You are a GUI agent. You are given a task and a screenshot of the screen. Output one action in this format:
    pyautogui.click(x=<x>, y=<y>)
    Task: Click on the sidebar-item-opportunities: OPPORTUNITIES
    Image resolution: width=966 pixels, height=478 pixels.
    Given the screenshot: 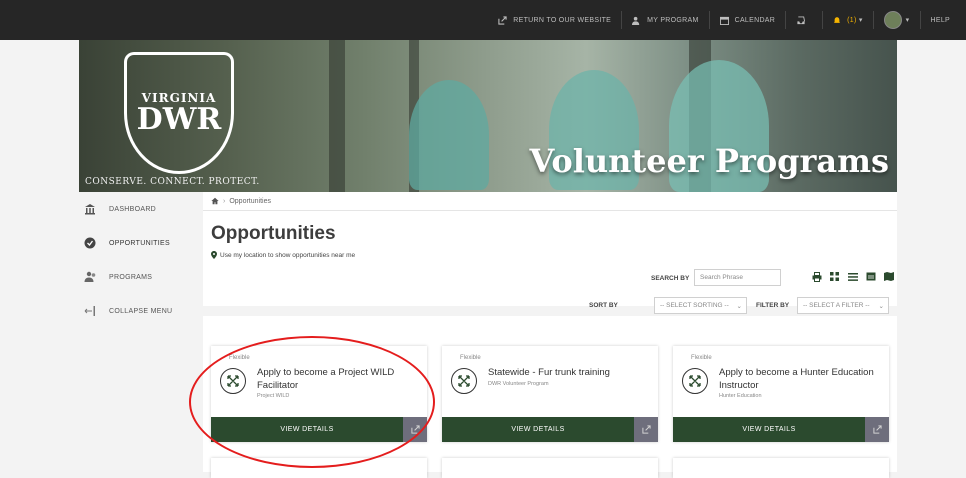 What is the action you would take?
    pyautogui.click(x=141, y=243)
    